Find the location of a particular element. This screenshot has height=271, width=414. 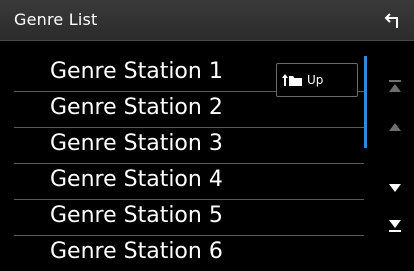

up-button: Up is located at coordinates (317, 80).